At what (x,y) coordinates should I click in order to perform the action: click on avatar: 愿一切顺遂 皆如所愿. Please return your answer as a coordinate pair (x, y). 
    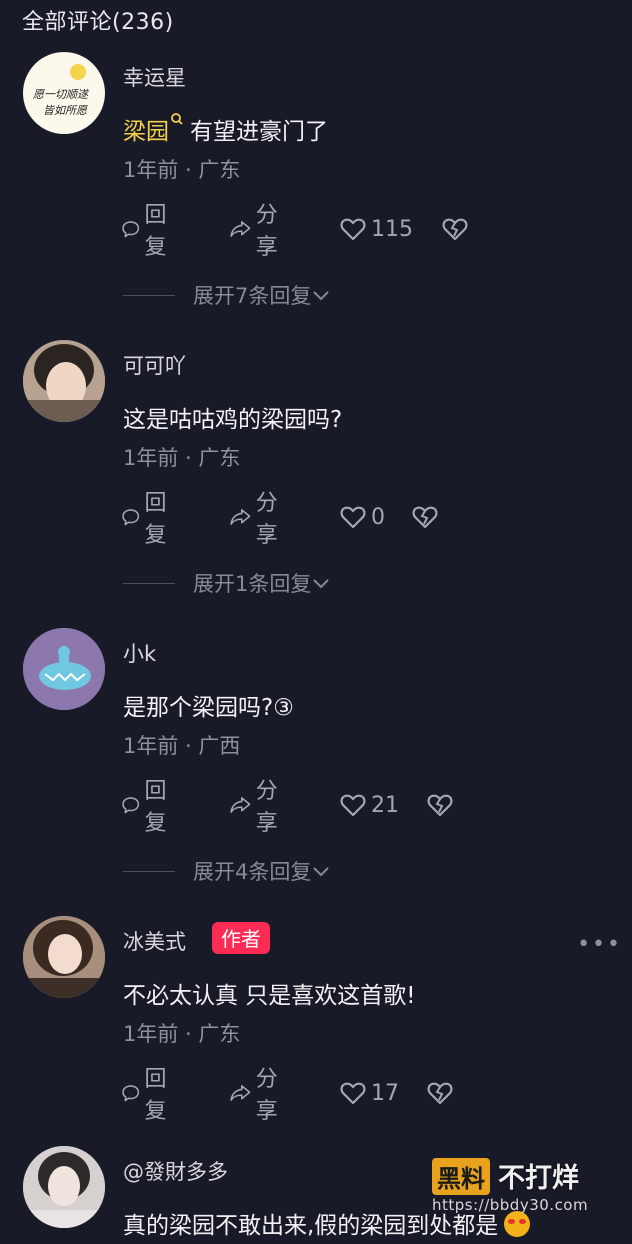
    Looking at the image, I should click on (64, 93).